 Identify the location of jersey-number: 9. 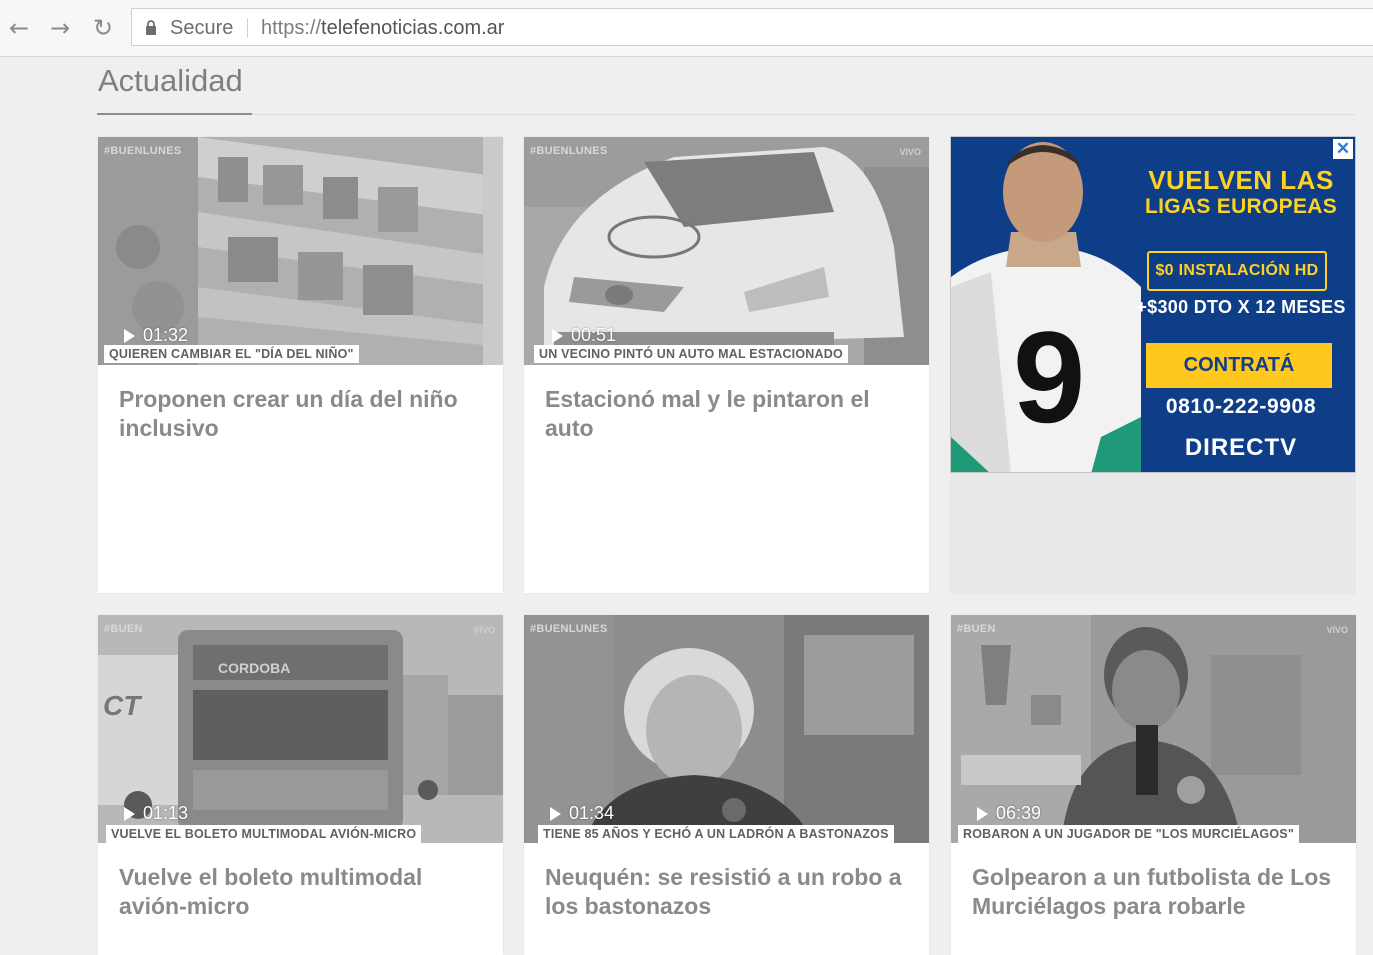
(1049, 377).